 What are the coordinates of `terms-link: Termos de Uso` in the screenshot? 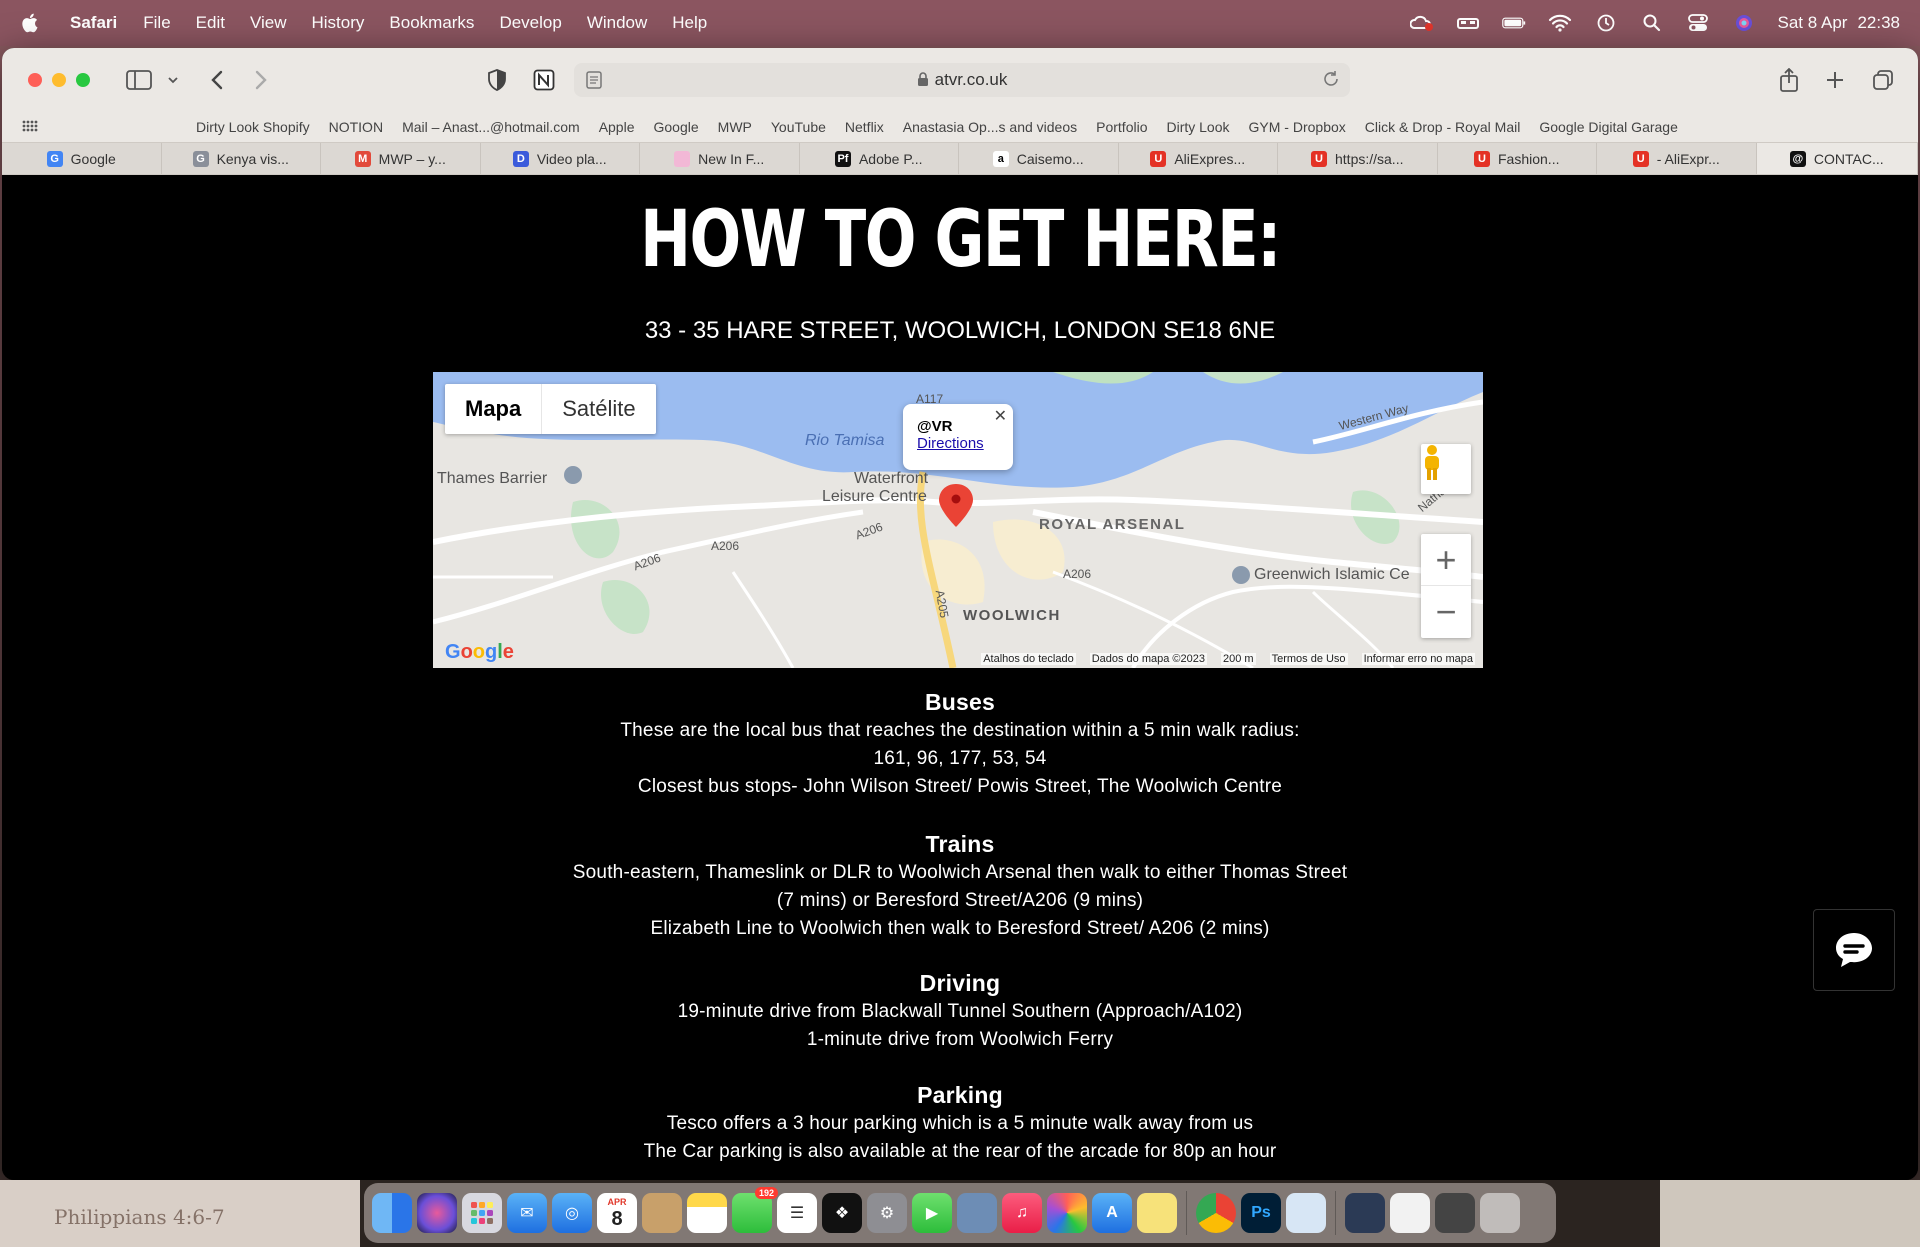 It's located at (1308, 659).